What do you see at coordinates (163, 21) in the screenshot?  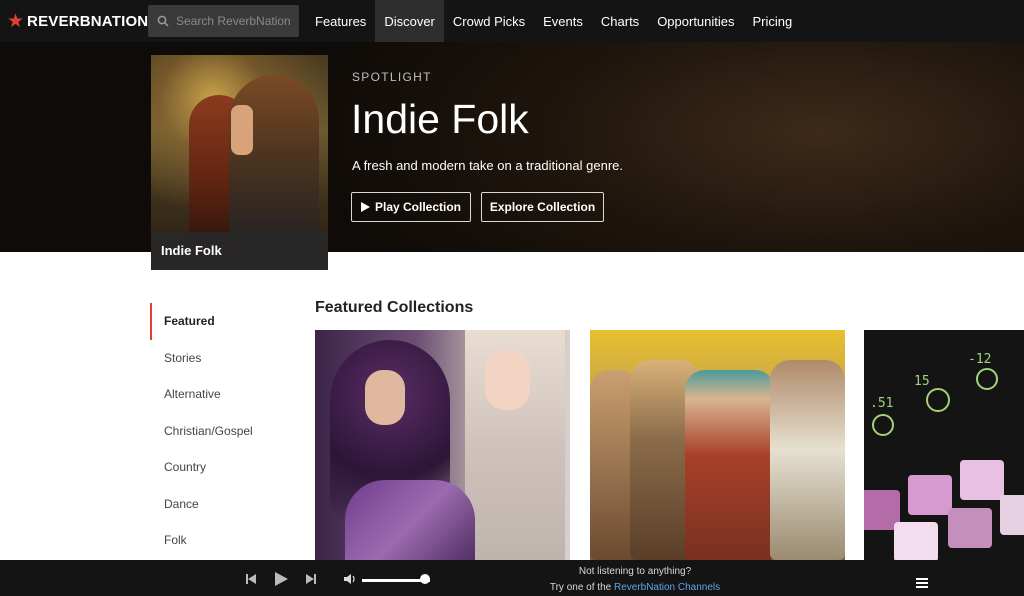 I see `search-icon` at bounding box center [163, 21].